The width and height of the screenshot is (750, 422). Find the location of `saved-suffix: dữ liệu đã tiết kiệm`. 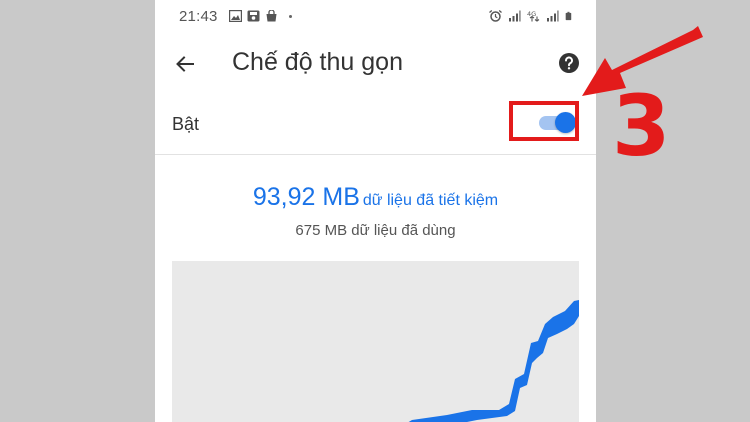

saved-suffix: dữ liệu đã tiết kiệm is located at coordinates (430, 200).